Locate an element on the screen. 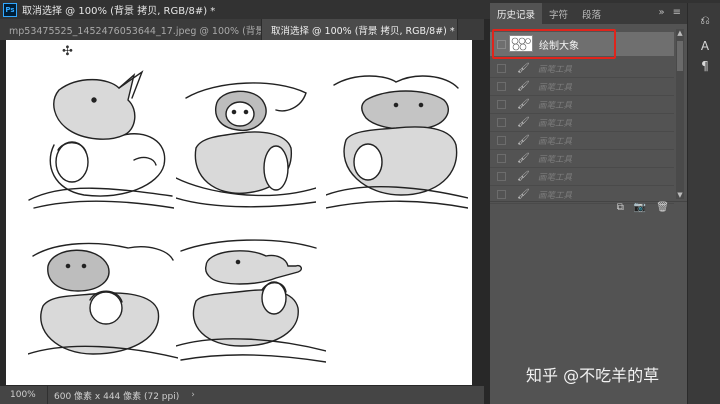  tab-character: 字符 is located at coordinates (558, 13).